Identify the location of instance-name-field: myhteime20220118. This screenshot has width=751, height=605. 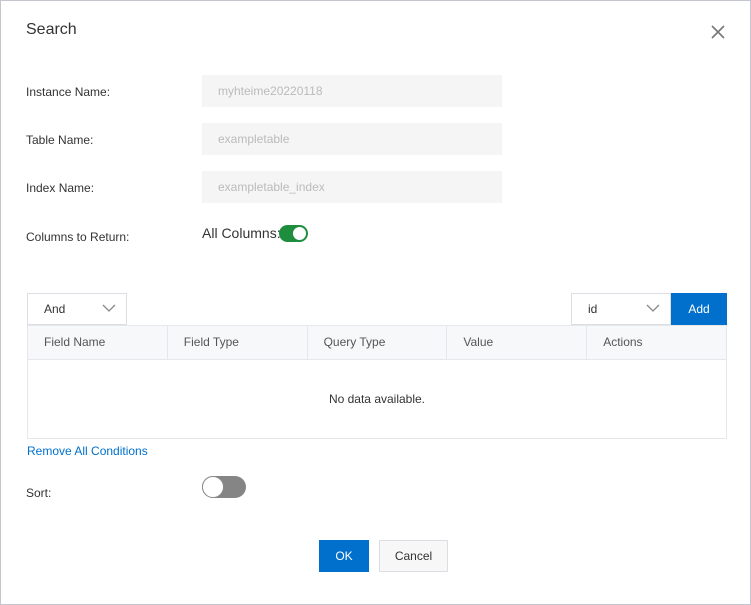
(352, 91).